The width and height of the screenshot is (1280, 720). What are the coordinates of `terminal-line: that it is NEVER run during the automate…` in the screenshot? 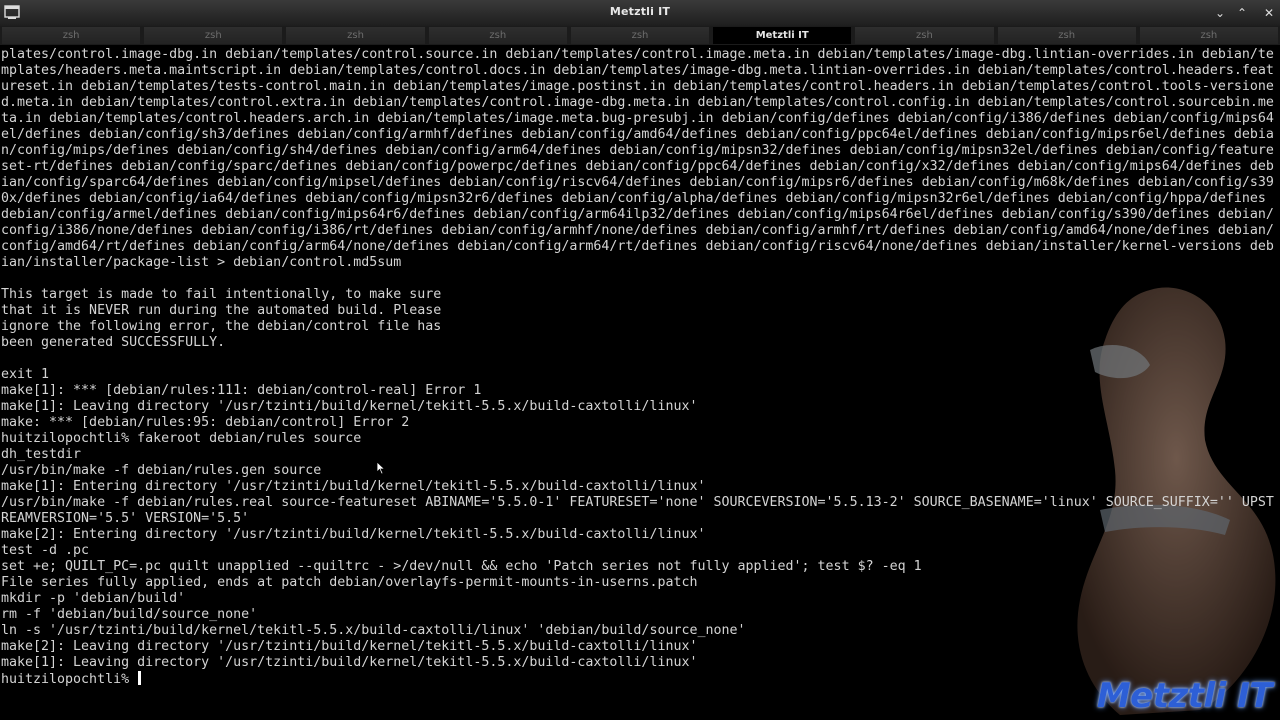 It's located at (221, 310).